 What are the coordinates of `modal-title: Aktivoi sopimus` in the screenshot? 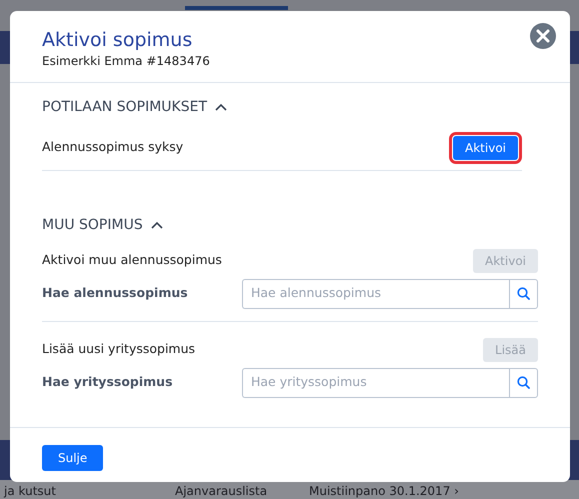 It's located at (118, 40).